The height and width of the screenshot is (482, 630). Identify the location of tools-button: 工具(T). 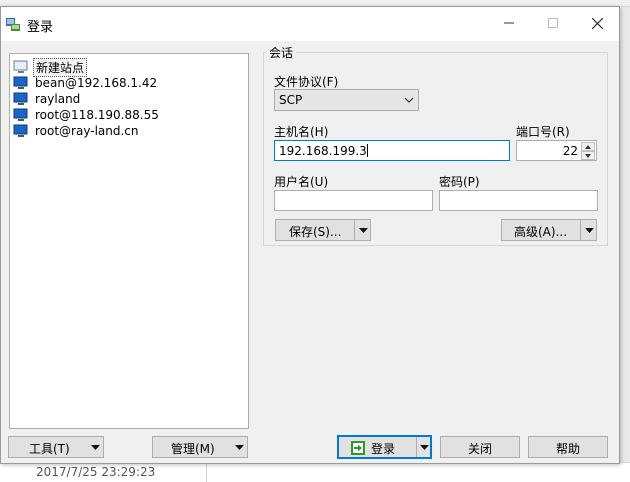
(56, 447).